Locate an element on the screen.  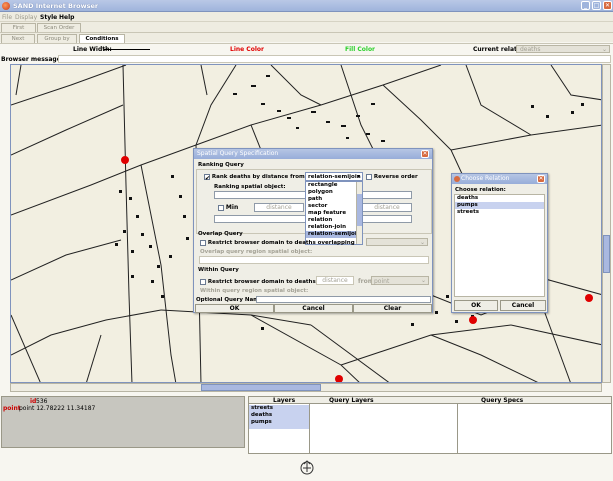
menu-bar: File Display Style Help is located at coordinates (306, 17).